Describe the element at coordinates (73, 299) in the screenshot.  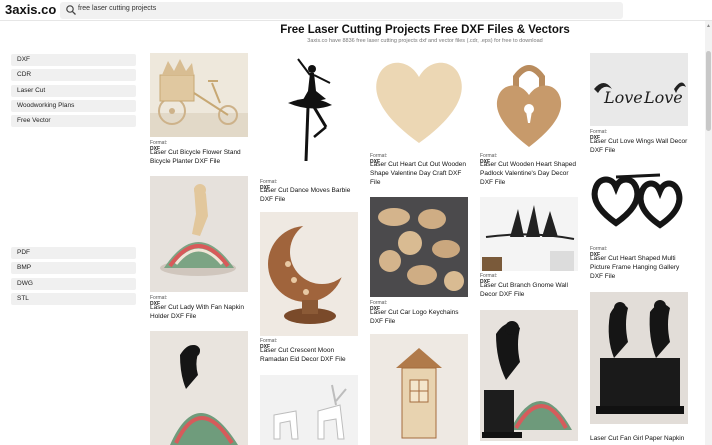
I see `sidebar-item-stl: STL` at that location.